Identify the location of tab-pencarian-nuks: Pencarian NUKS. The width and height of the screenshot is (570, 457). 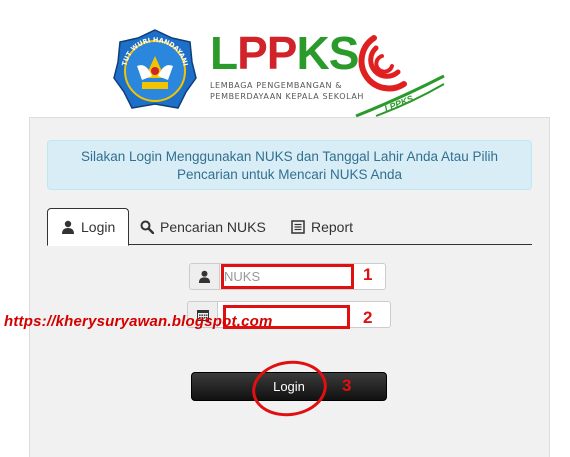
(203, 226).